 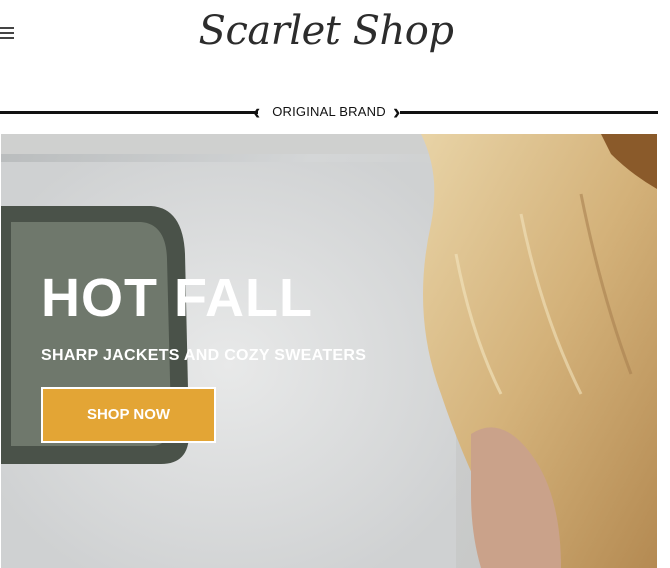 I want to click on divider-line-left, so click(x=129, y=112).